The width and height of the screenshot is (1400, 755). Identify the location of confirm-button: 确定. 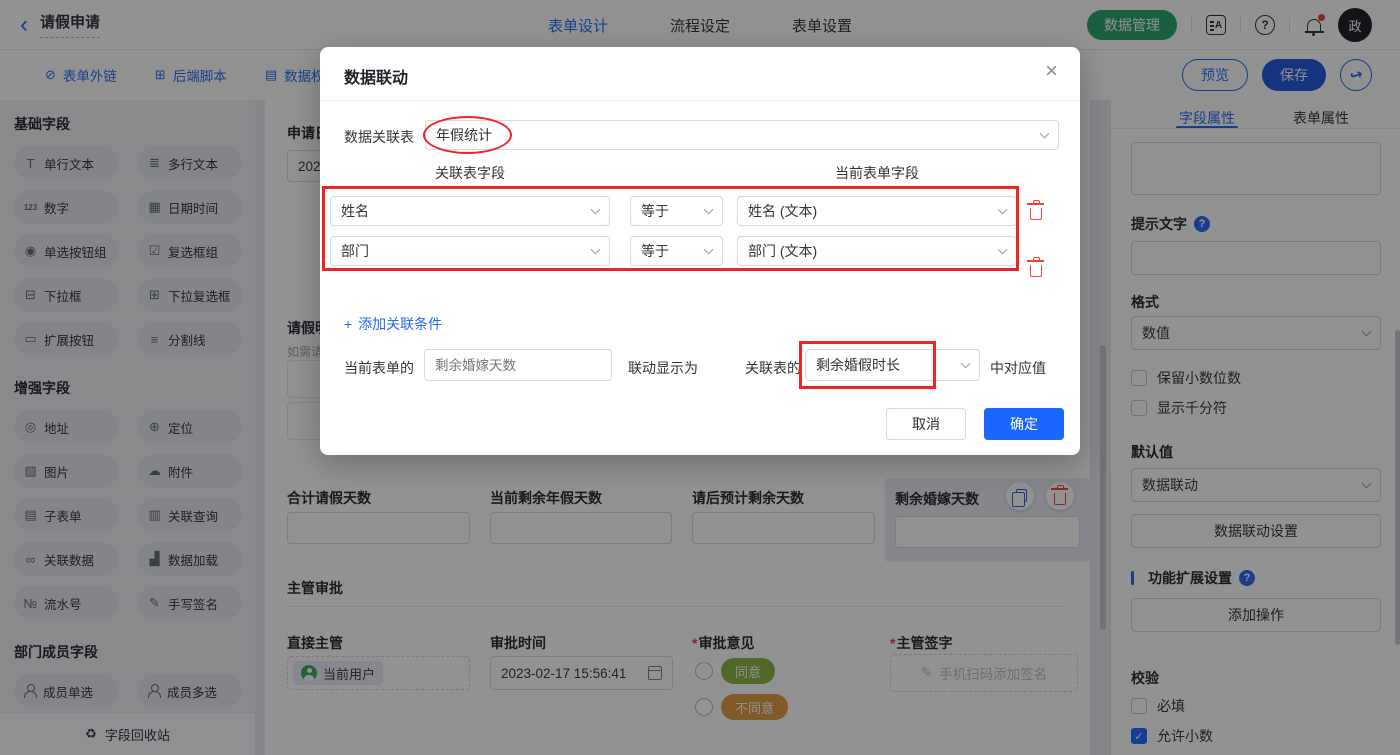
(1024, 424).